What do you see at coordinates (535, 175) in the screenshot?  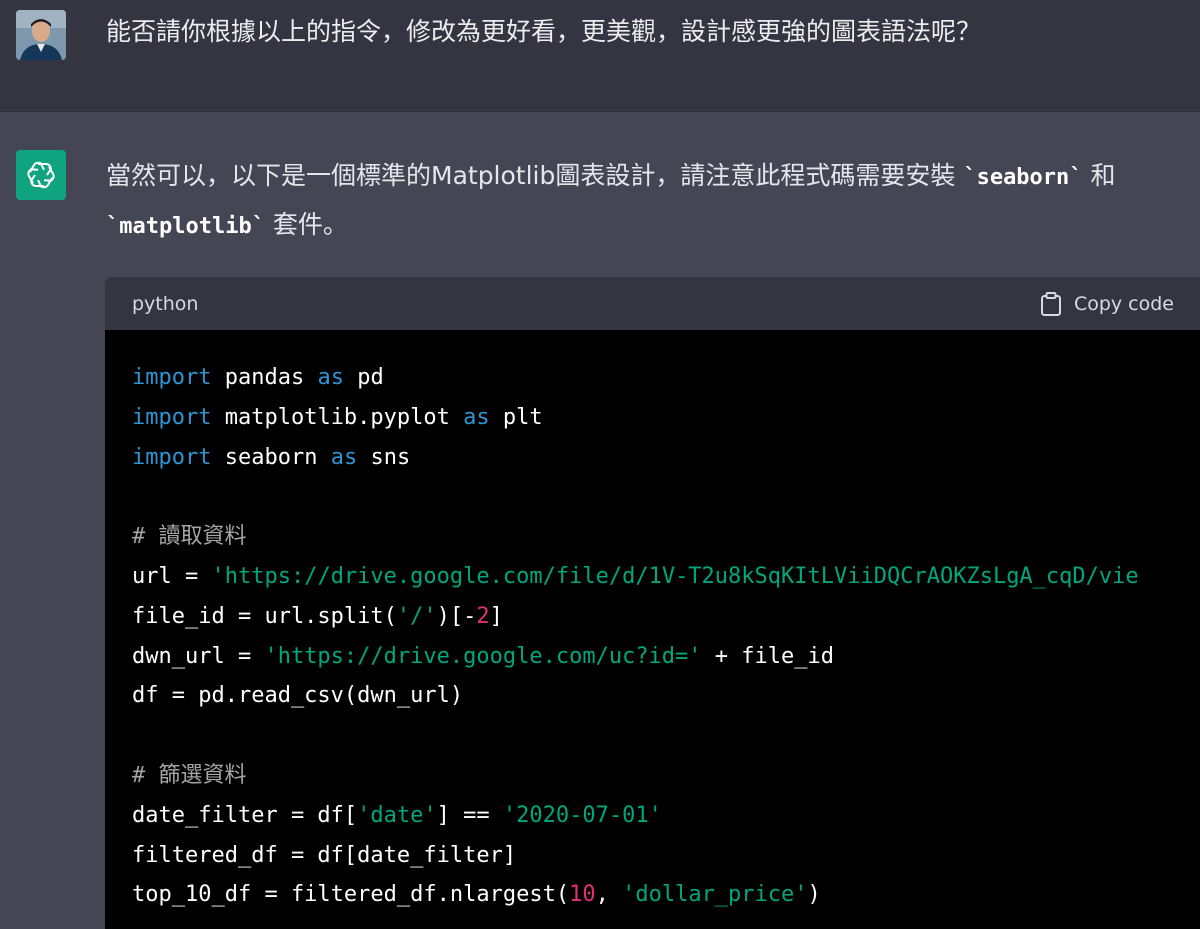 I see `intro-text-part1: 當然可以，以下是一個標準的Matplotlib圖表設計，請注意此程式碼需要安裝` at bounding box center [535, 175].